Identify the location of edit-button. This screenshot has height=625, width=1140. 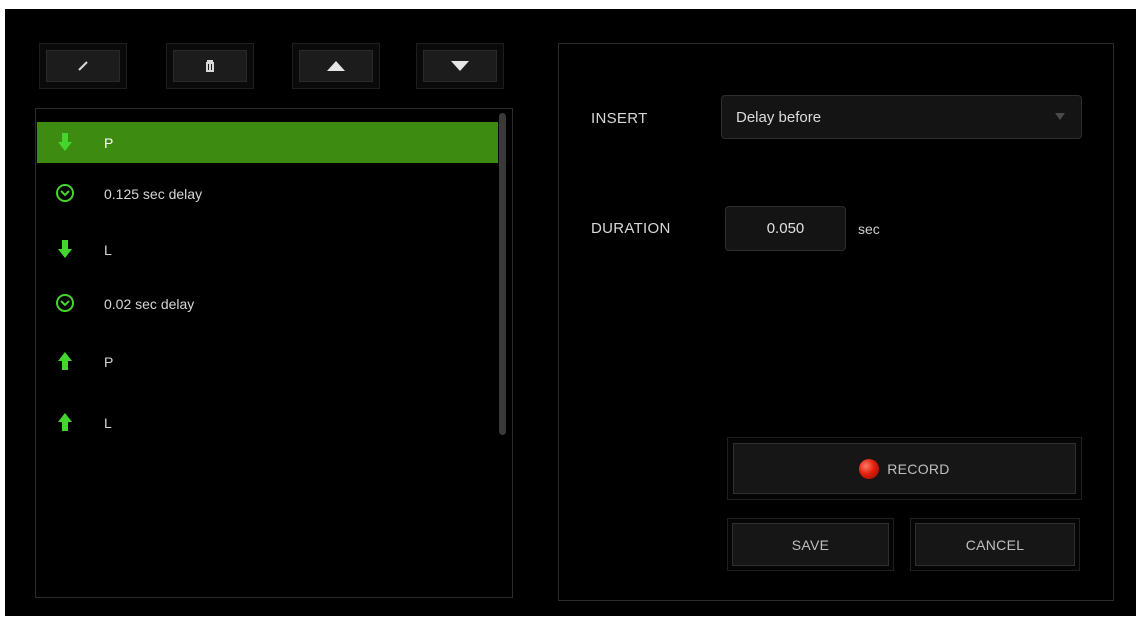
(83, 66).